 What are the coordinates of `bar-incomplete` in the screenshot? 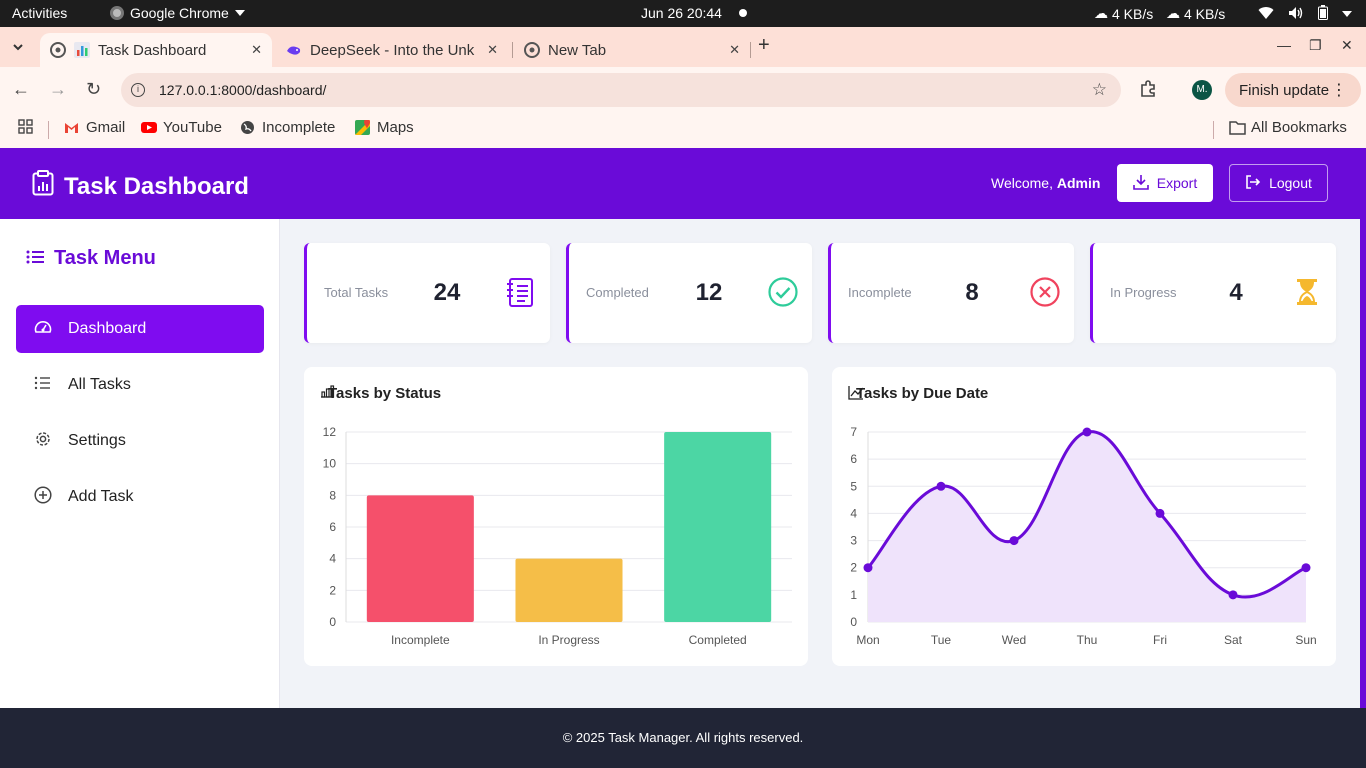 It's located at (420, 558).